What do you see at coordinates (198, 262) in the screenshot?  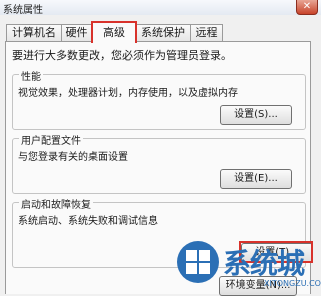 I see `windows-logo-icon` at bounding box center [198, 262].